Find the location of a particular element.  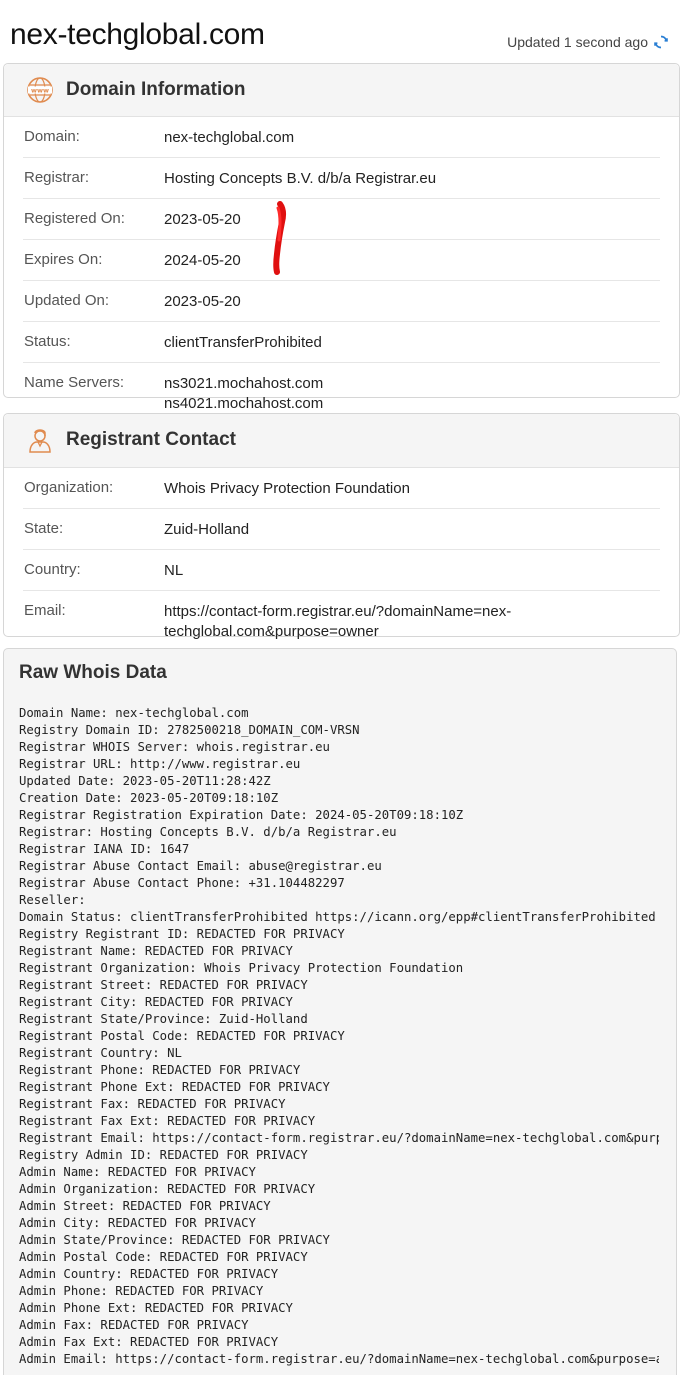

refresh-icon is located at coordinates (661, 42).